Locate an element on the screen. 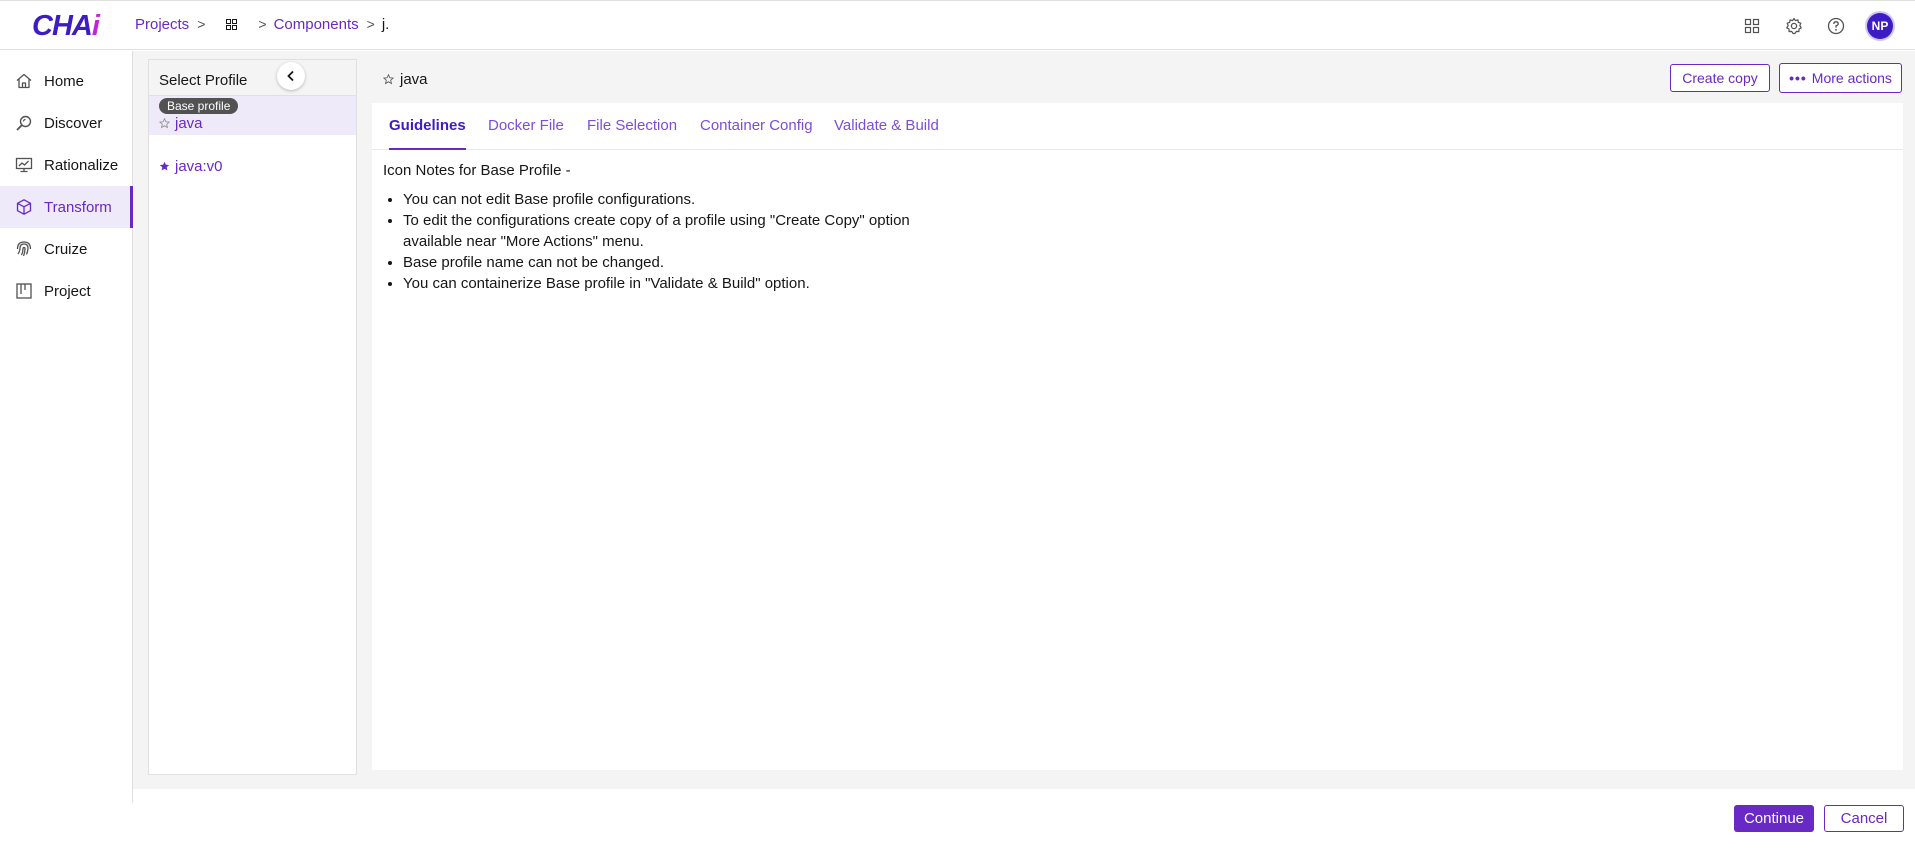  nav-item-cruize: Cruize is located at coordinates (66, 249).